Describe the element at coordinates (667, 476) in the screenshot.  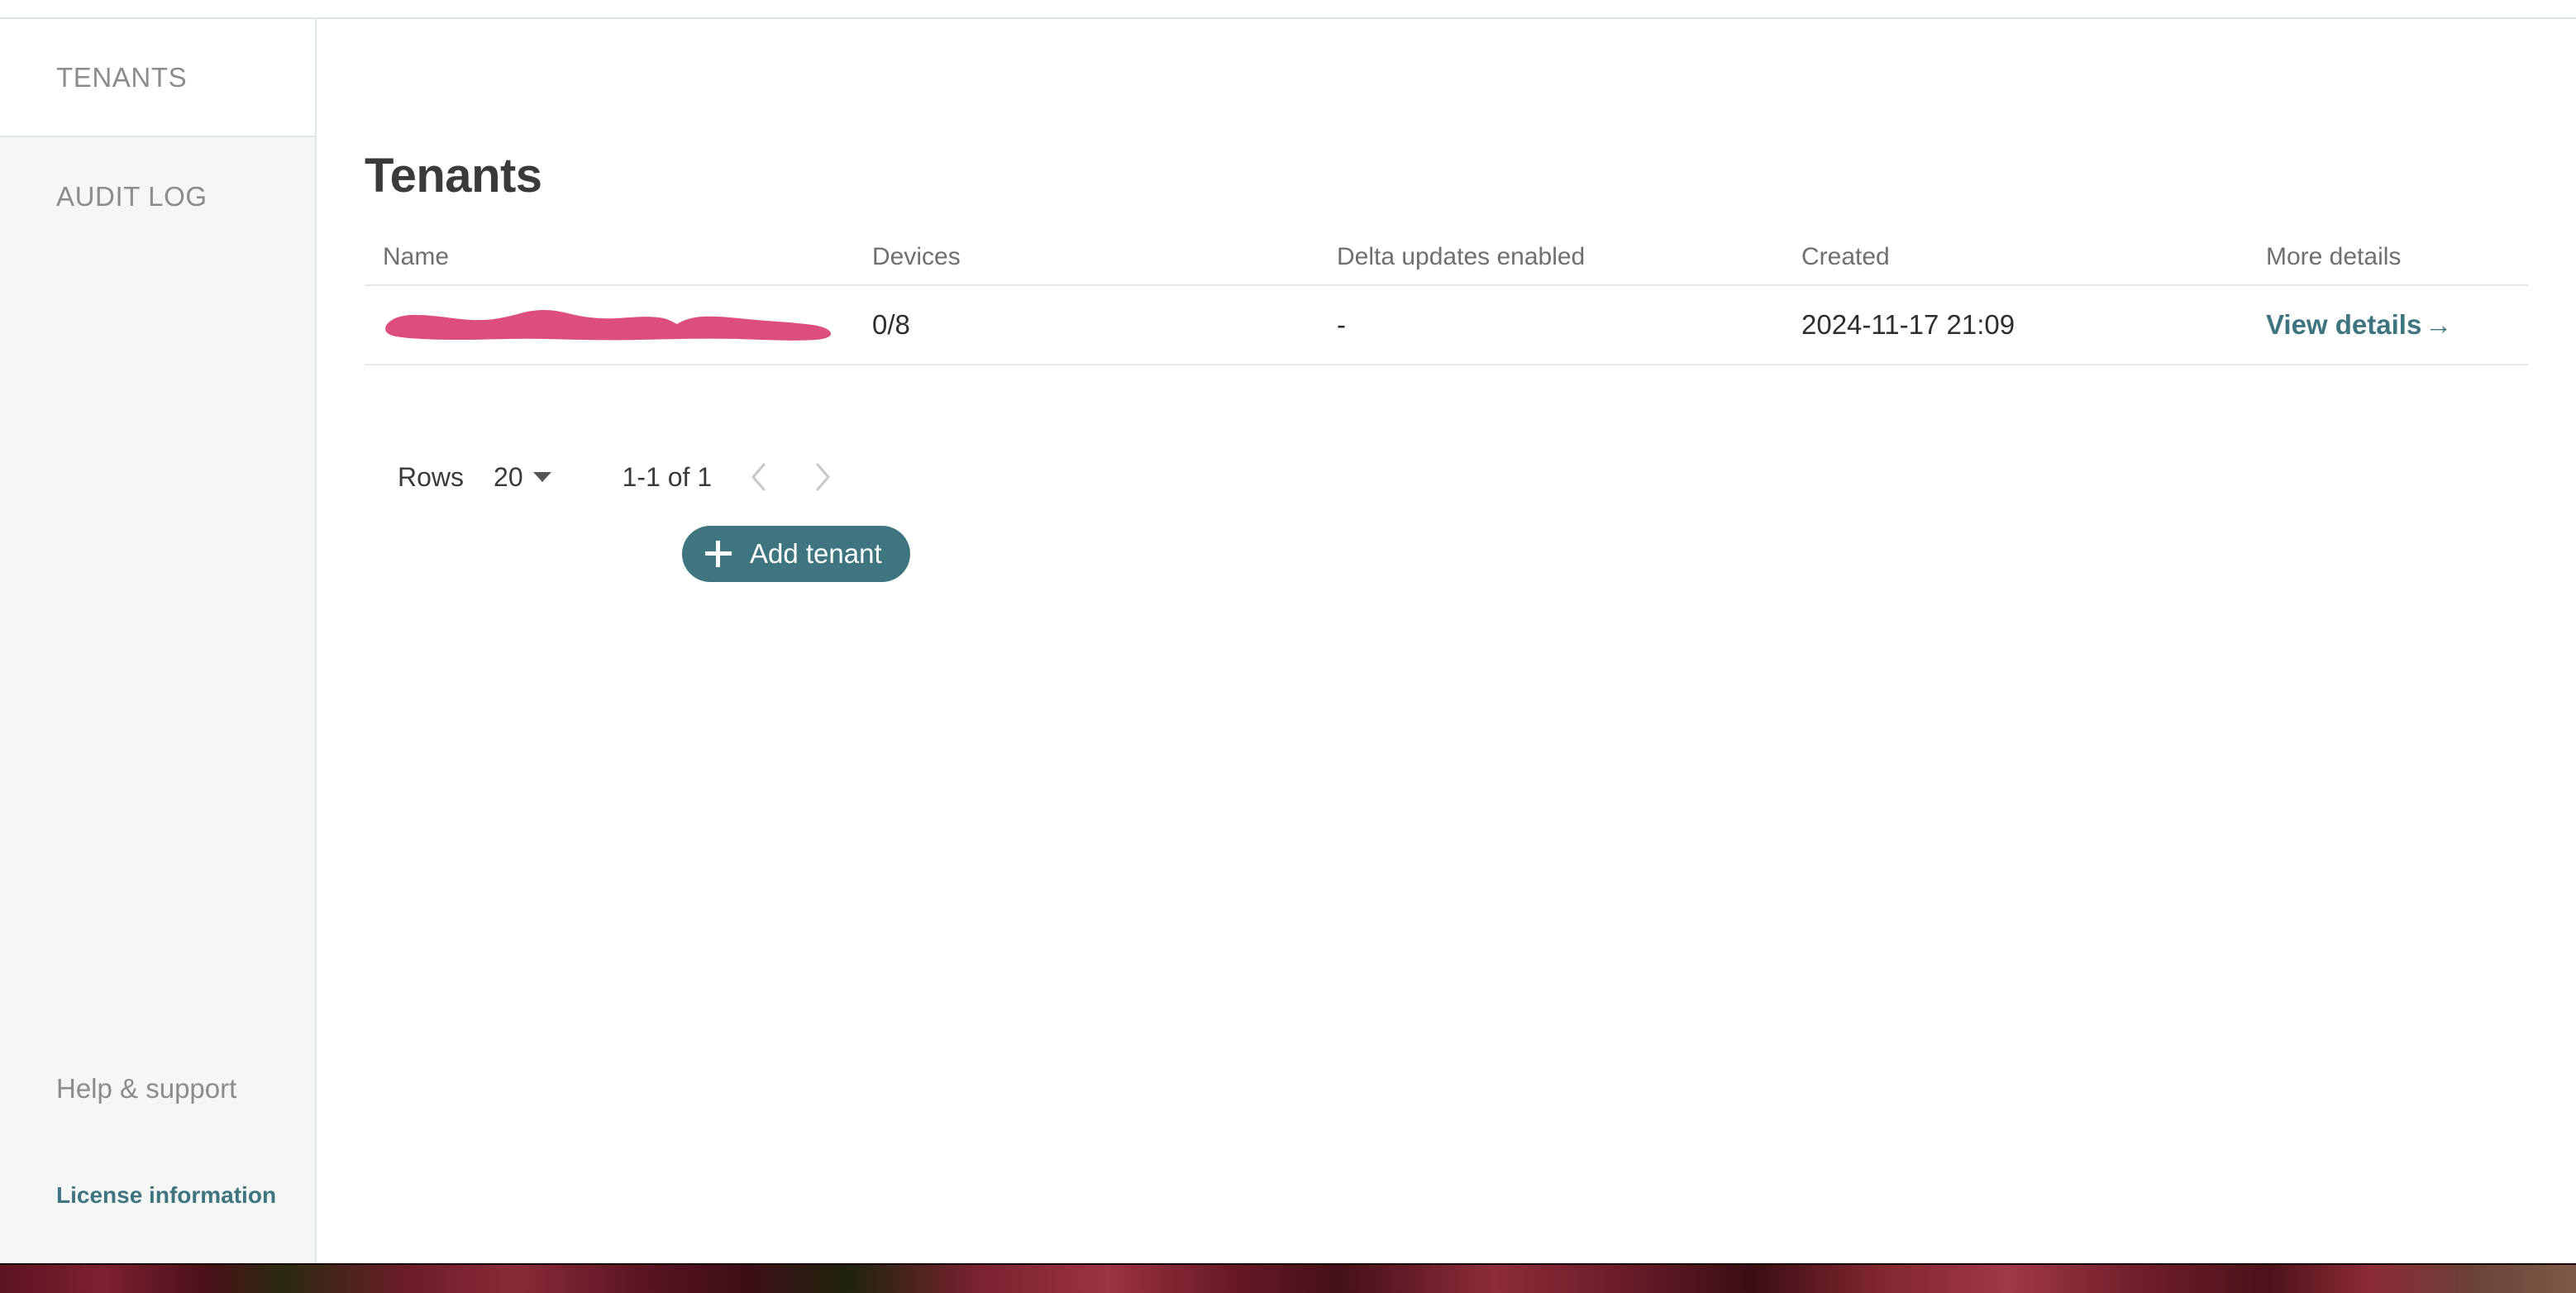
I see `pagination-range-label: 1-1 of 1` at that location.